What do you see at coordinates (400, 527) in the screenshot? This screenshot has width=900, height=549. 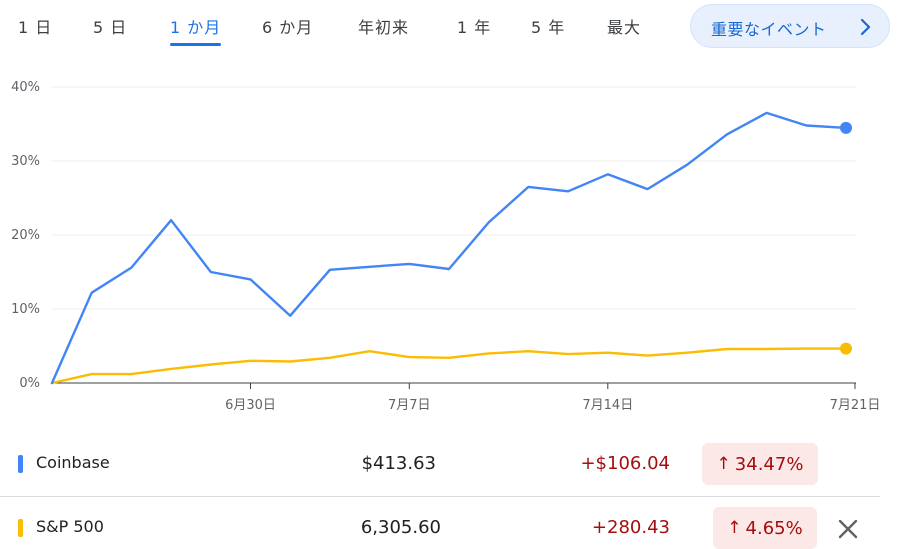 I see `sp500-price: 6,305.60` at bounding box center [400, 527].